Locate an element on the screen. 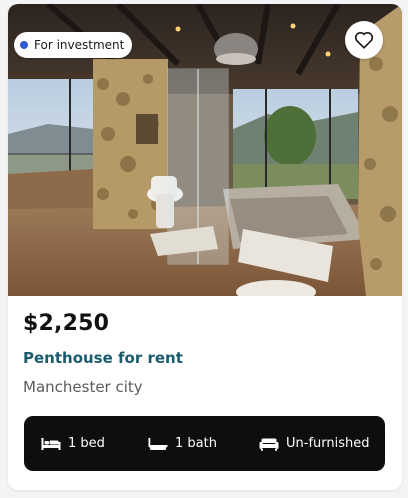 The width and height of the screenshot is (408, 498). bathtub-icon is located at coordinates (158, 443).